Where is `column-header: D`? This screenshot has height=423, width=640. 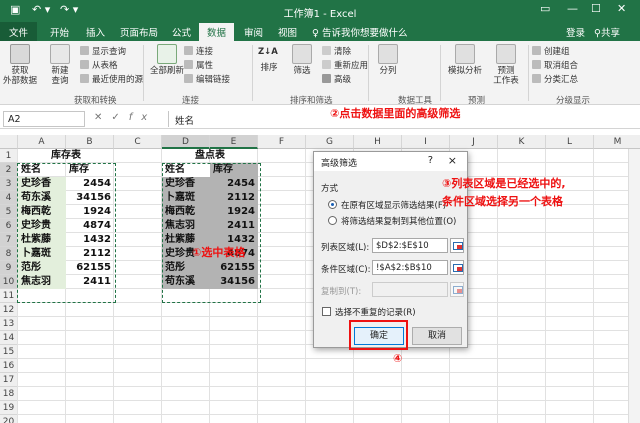 column-header: D is located at coordinates (186, 142).